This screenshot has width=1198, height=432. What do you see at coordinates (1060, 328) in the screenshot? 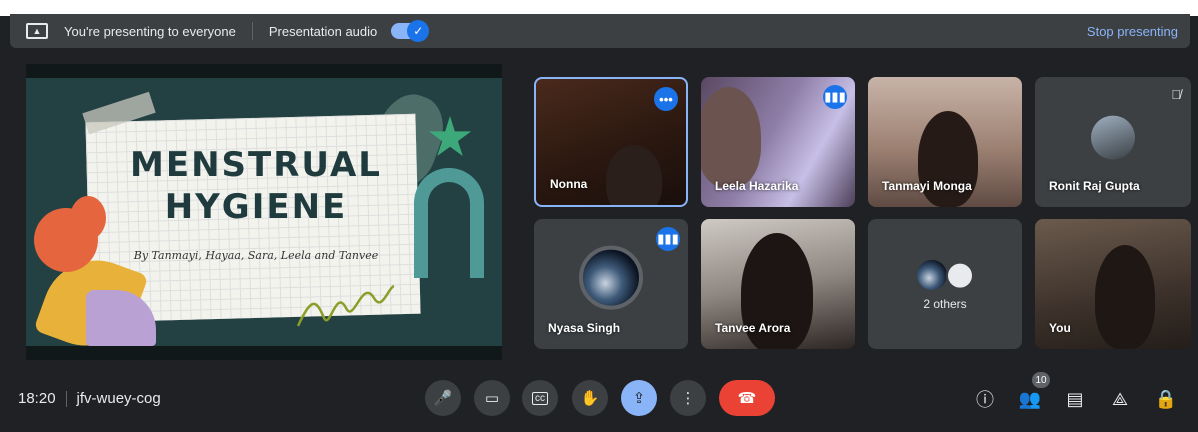
I see `participant-name: You` at bounding box center [1060, 328].